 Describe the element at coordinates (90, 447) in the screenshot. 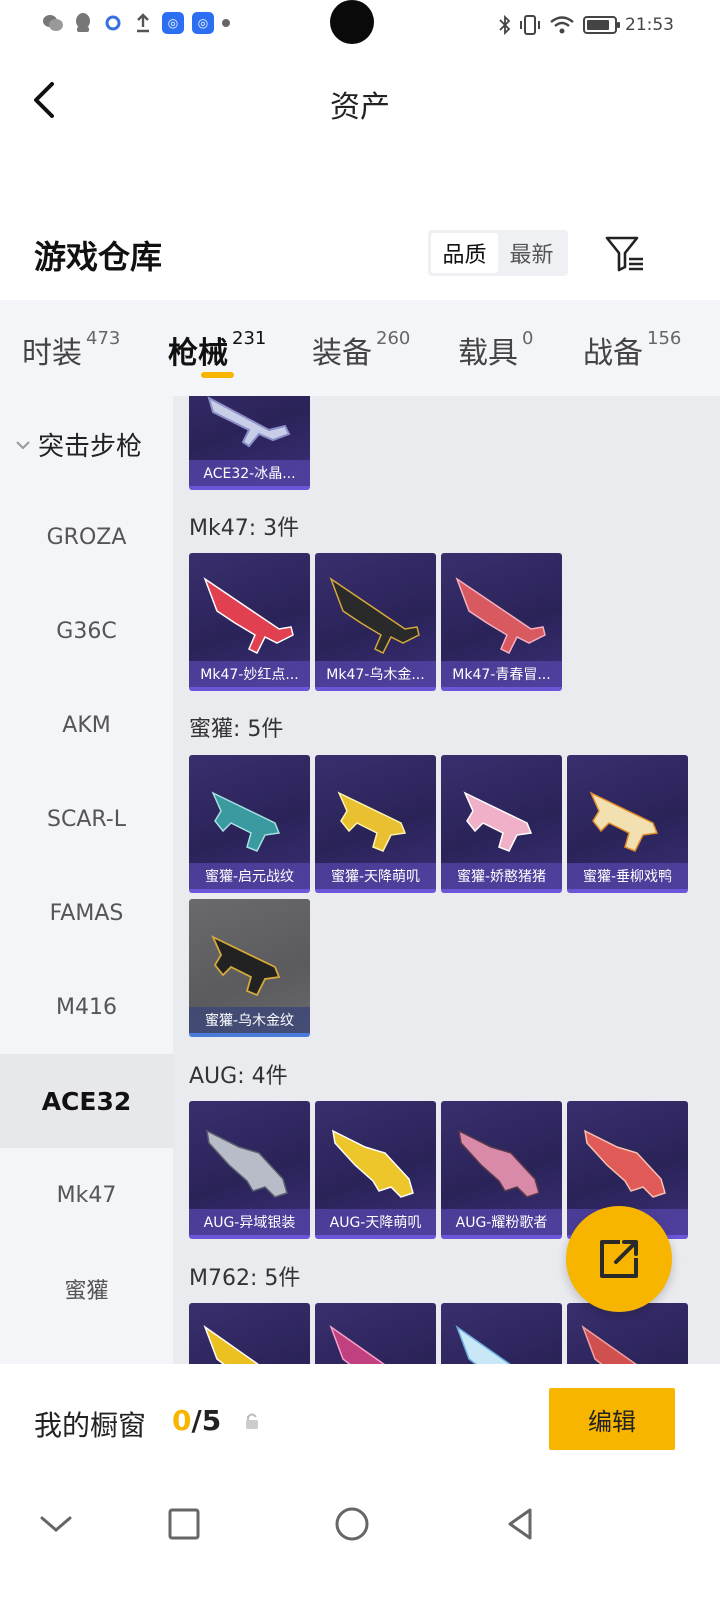

I see `rail-section-label: 突击步枪` at that location.